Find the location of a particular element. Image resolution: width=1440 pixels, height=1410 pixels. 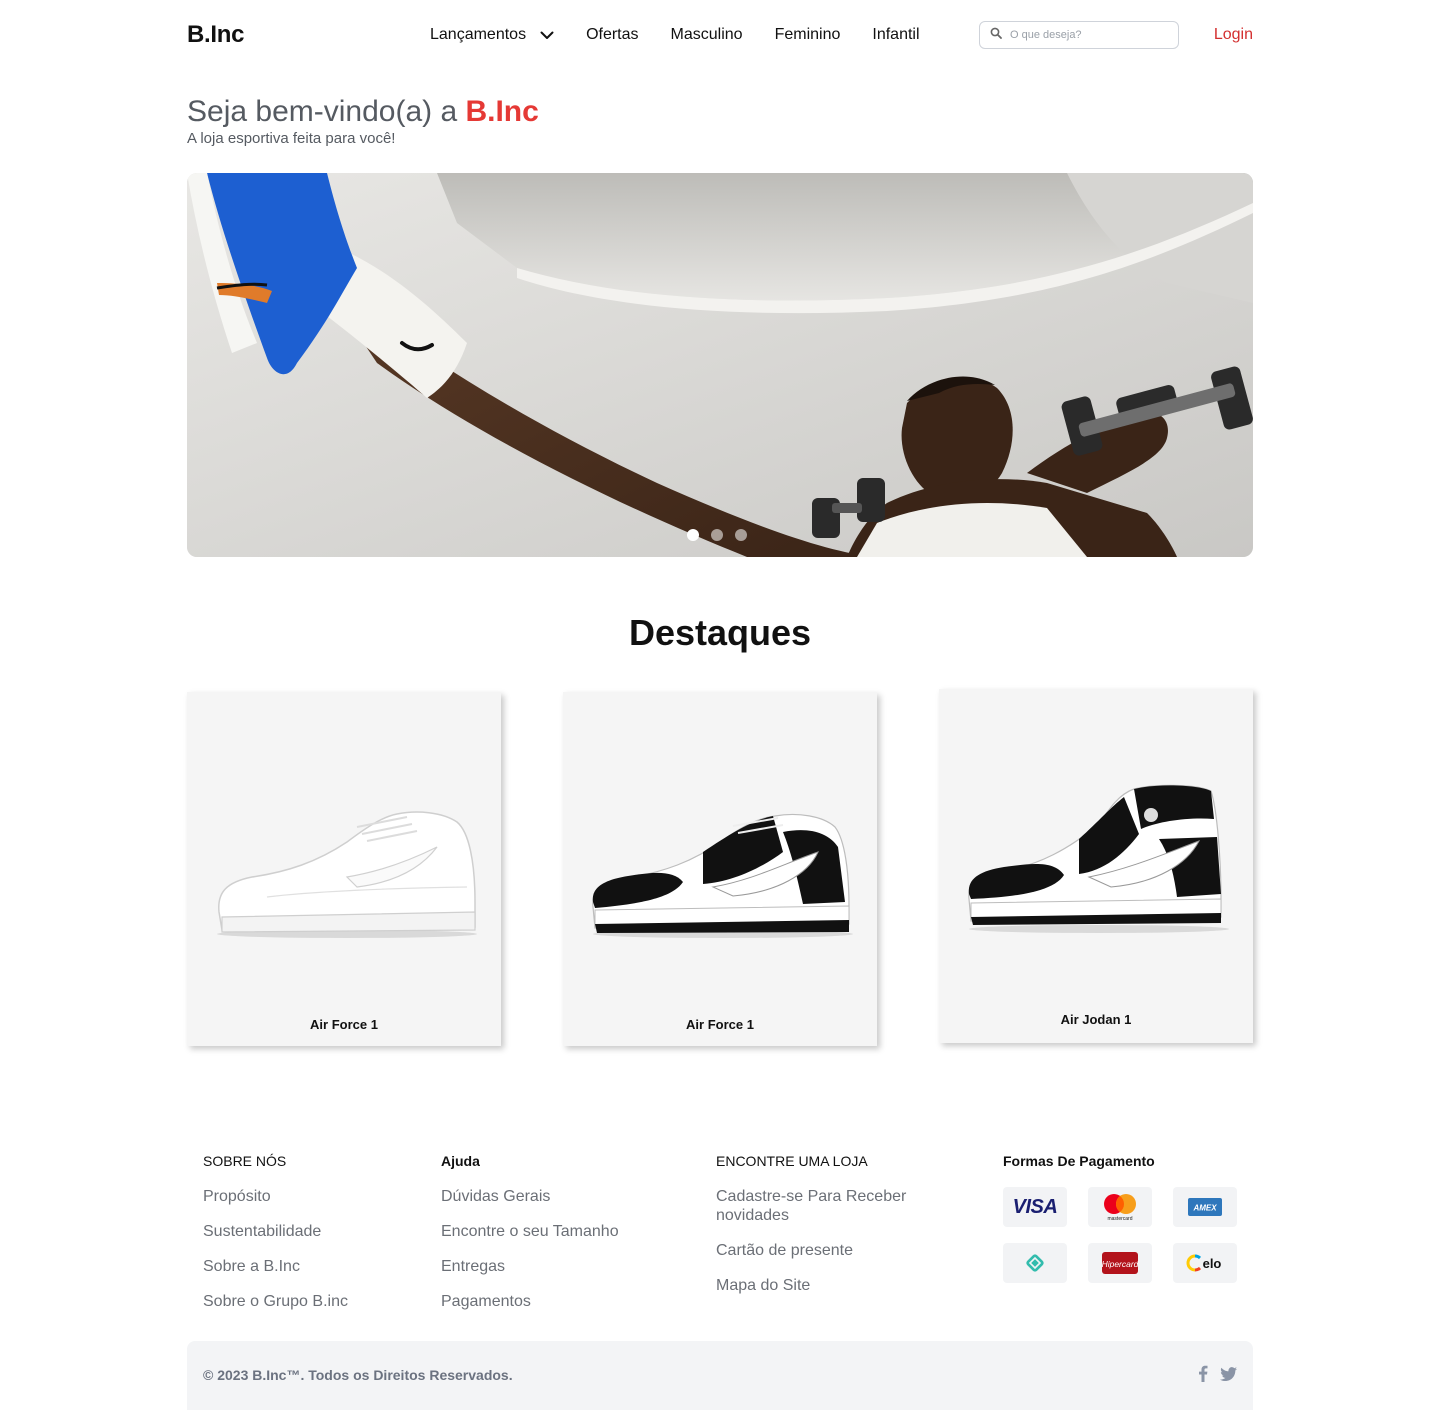

footer-link: Encontre o seu Tamanho is located at coordinates (530, 1231).